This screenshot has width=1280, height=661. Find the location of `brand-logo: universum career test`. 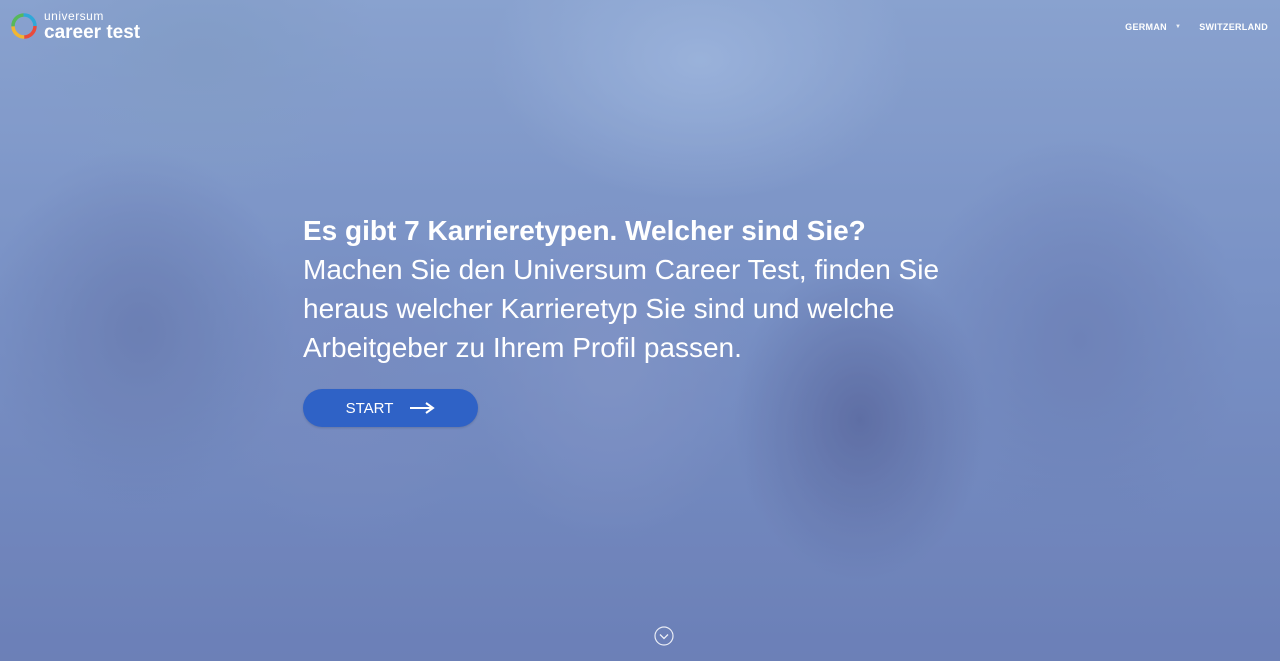

brand-logo: universum career test is located at coordinates (75, 26).